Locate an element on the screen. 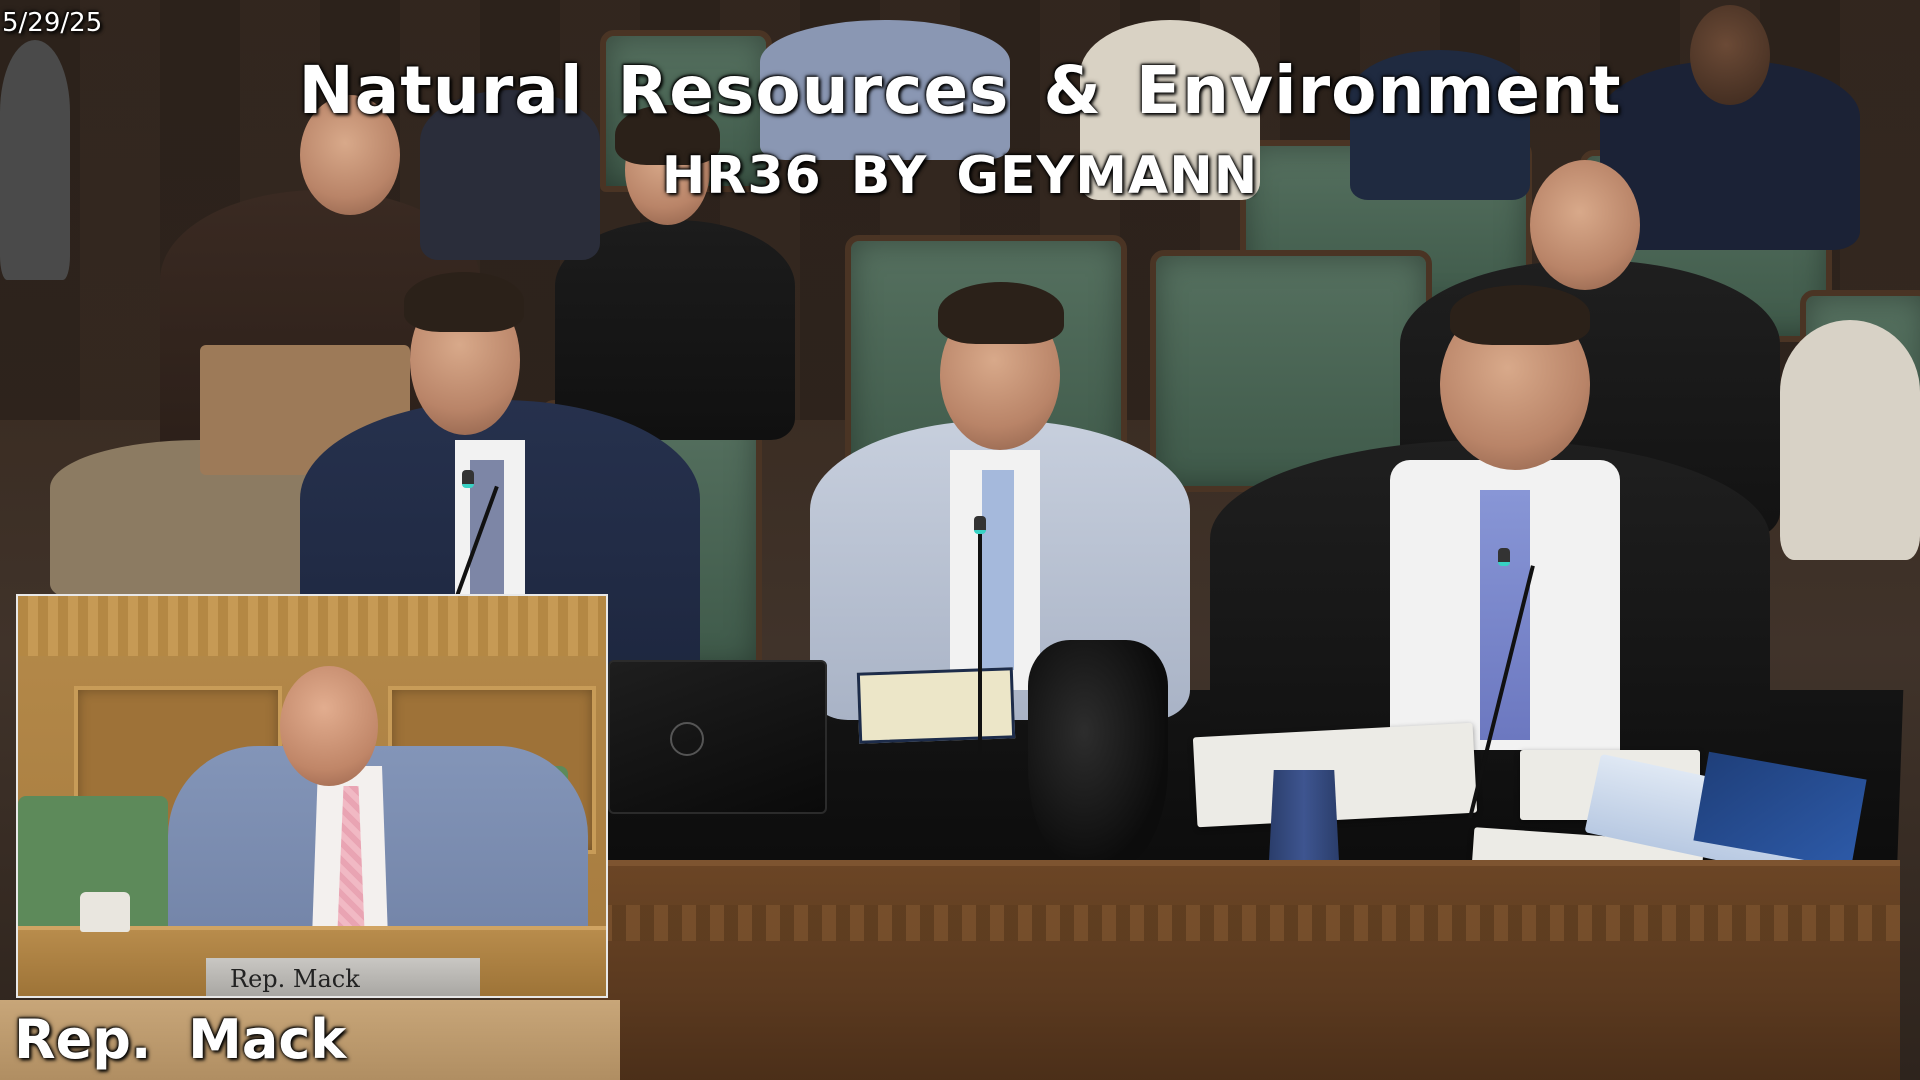 The height and width of the screenshot is (1080, 1920). inset-nameplate: Rep. Mack is located at coordinates (343, 977).